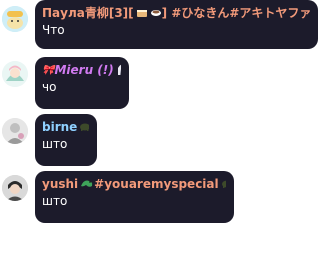 This screenshot has height=273, width=320. What do you see at coordinates (142, 13) in the screenshot?
I see `cake-icon` at bounding box center [142, 13].